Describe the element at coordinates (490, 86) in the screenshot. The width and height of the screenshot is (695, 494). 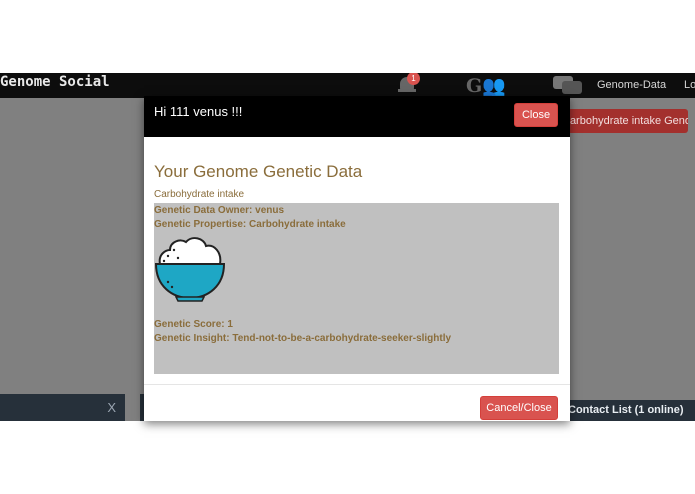
I see `groups-icon: G👥` at that location.